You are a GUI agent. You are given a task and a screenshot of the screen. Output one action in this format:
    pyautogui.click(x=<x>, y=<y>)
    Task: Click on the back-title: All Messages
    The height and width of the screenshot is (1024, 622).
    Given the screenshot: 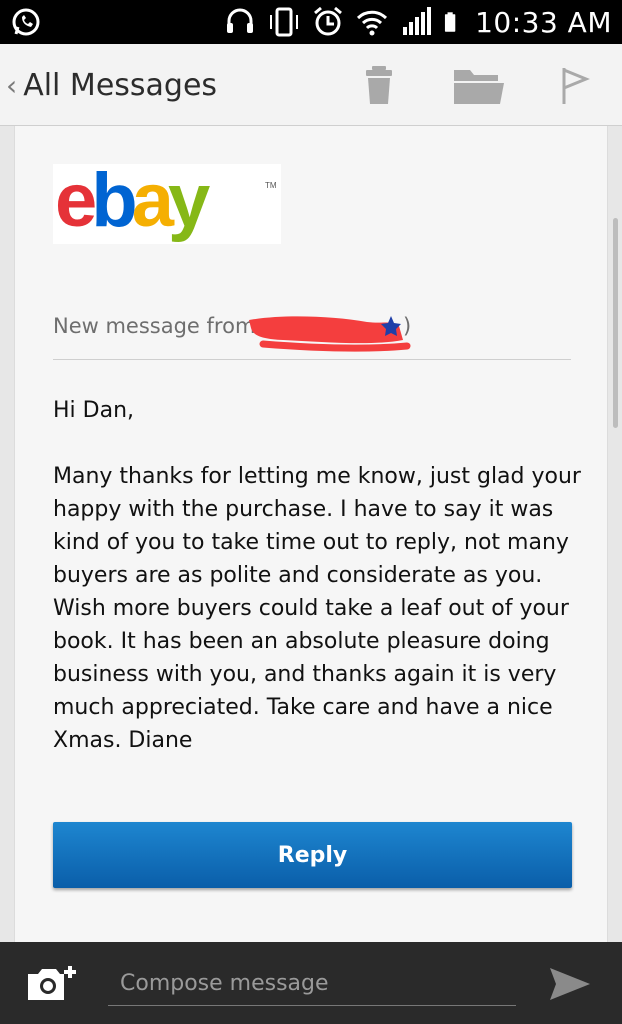 What is the action you would take?
    pyautogui.click(x=120, y=85)
    